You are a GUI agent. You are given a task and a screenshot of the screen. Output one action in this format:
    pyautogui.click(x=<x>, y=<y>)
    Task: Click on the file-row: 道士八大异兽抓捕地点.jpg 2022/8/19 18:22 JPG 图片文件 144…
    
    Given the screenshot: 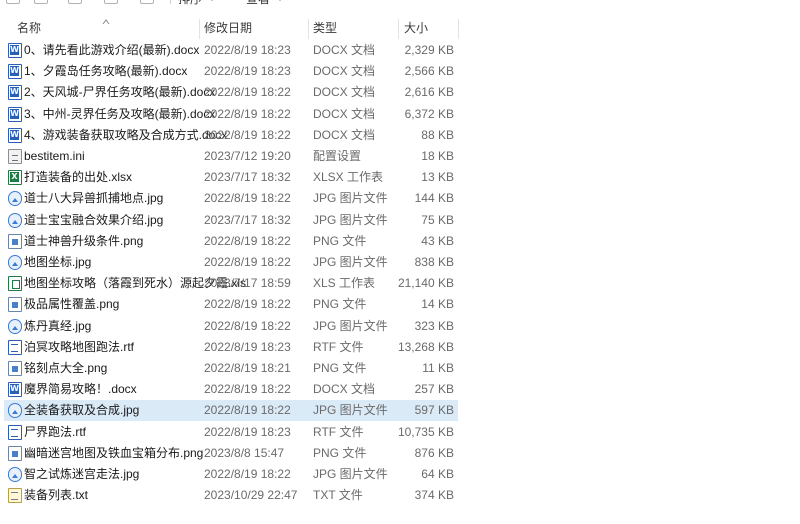 What is the action you would take?
    pyautogui.click(x=231, y=198)
    